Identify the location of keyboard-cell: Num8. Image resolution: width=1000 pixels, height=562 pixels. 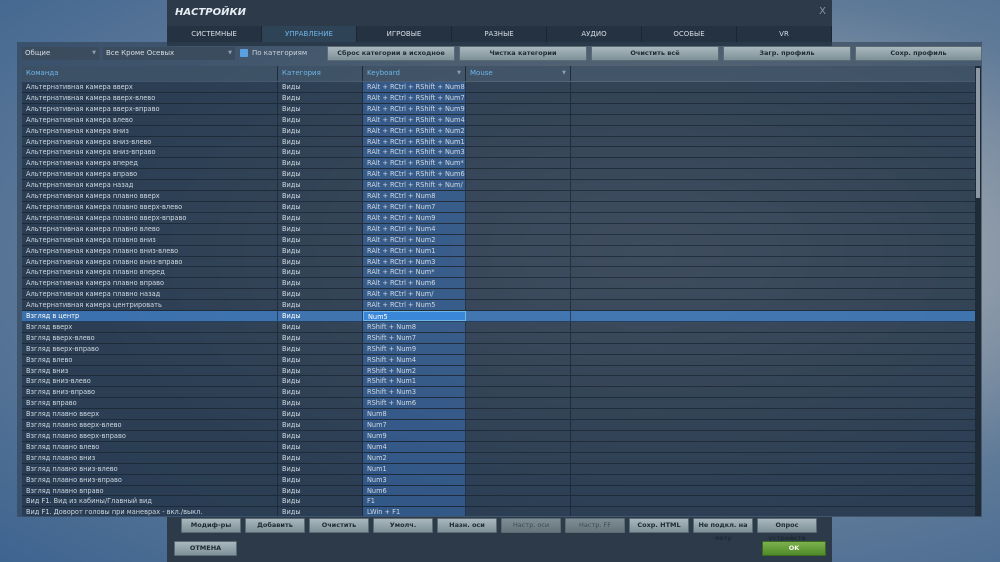
(414, 414).